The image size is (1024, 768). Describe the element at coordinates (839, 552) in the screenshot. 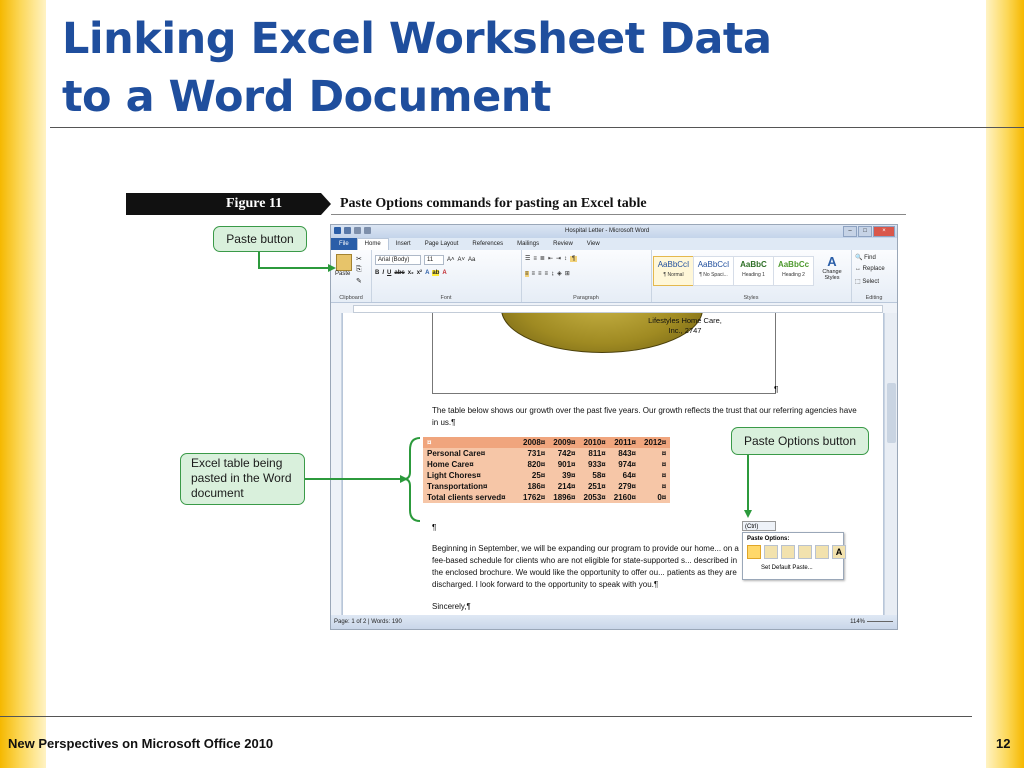

I see `keep-text-only-icon: A` at that location.